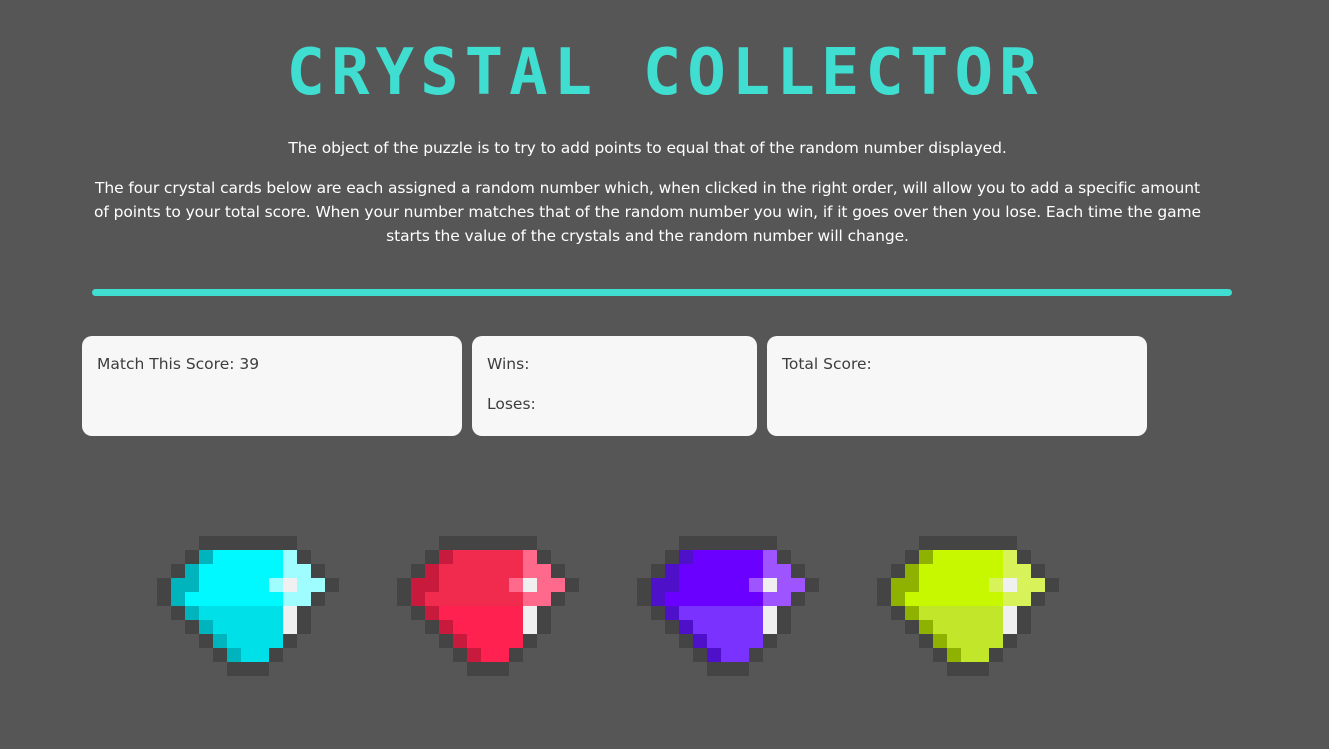 Image resolution: width=1329 pixels, height=749 pixels. What do you see at coordinates (614, 386) in the screenshot?
I see `wins-losses-card: Wins: Loses:` at bounding box center [614, 386].